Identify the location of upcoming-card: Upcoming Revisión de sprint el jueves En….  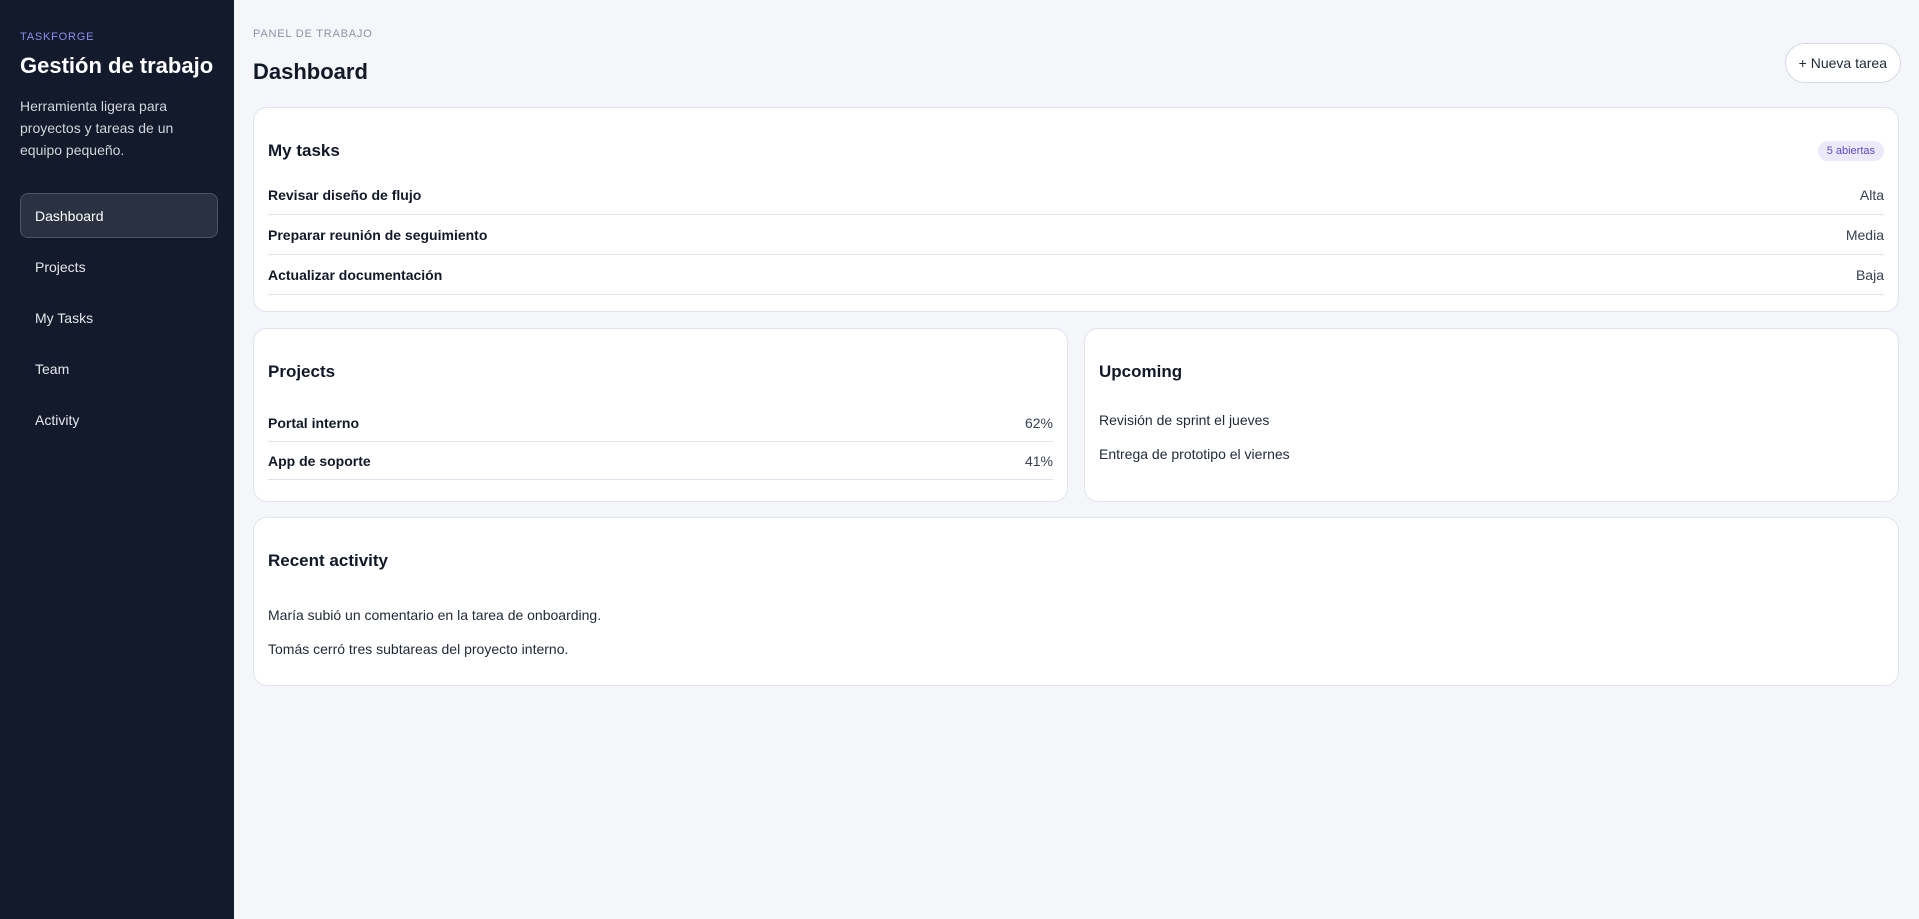
(1491, 415).